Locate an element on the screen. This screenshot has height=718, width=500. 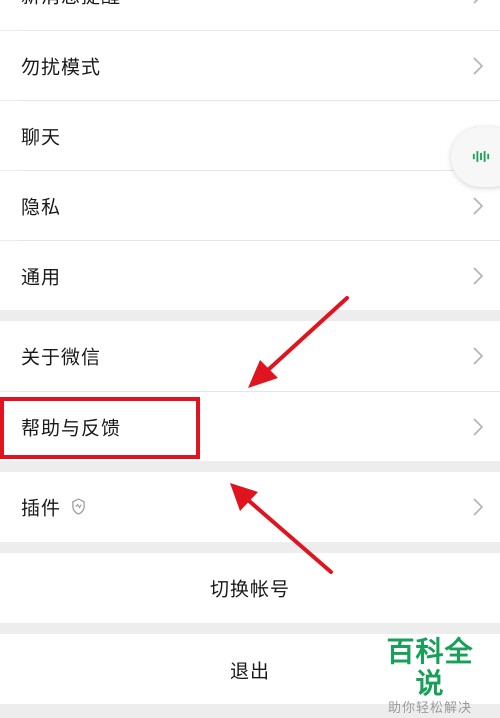
annotation-arrows is located at coordinates (289, 435).